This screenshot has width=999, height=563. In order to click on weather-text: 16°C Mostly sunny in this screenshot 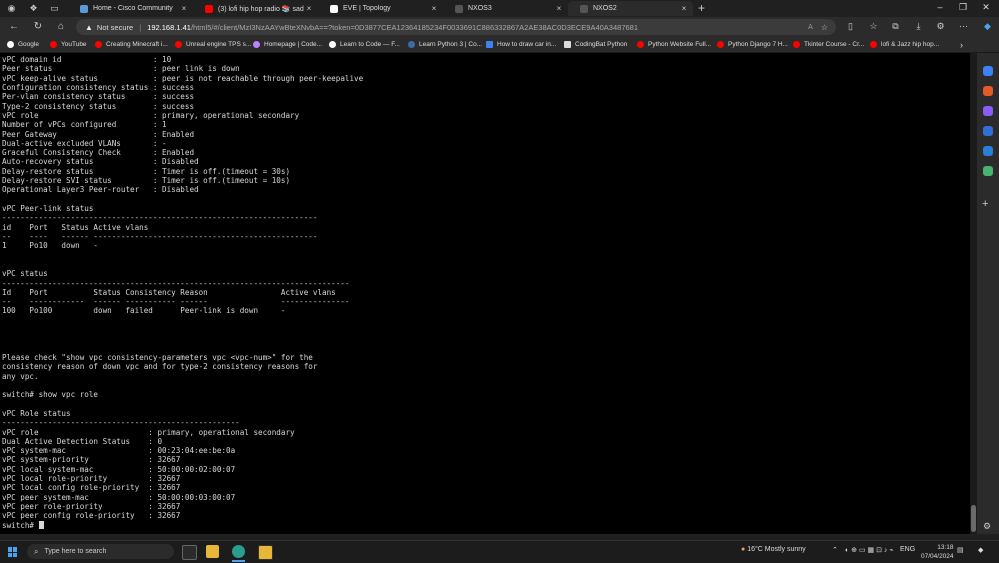, I will do `click(776, 549)`.